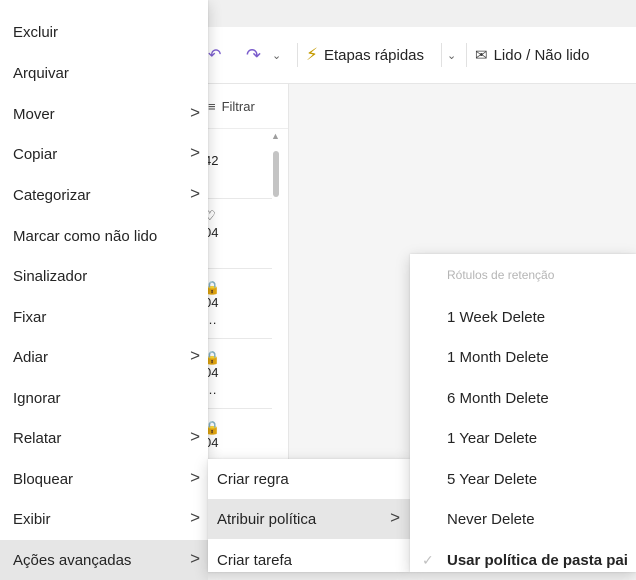 This screenshot has height=580, width=636. Describe the element at coordinates (104, 114) in the screenshot. I see `menu-item-mover: Mover >` at that location.